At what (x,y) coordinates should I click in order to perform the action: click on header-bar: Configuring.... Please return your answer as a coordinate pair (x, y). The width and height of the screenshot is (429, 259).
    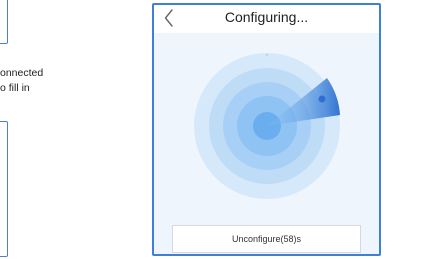
    Looking at the image, I should click on (266, 19).